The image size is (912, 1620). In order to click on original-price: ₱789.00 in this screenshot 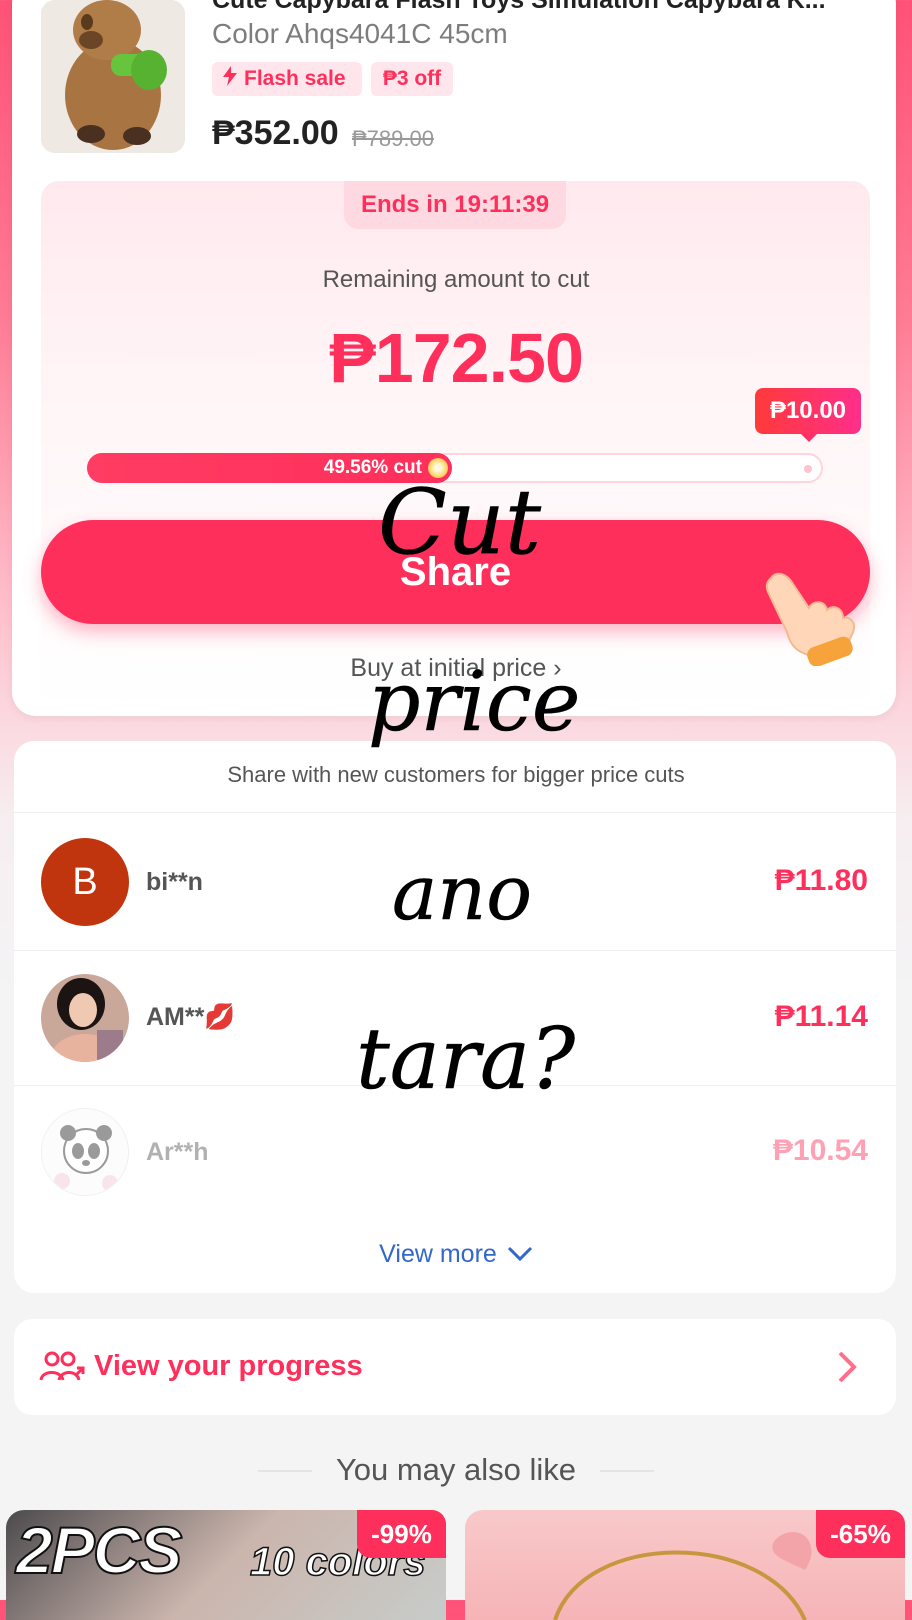, I will do `click(393, 138)`.